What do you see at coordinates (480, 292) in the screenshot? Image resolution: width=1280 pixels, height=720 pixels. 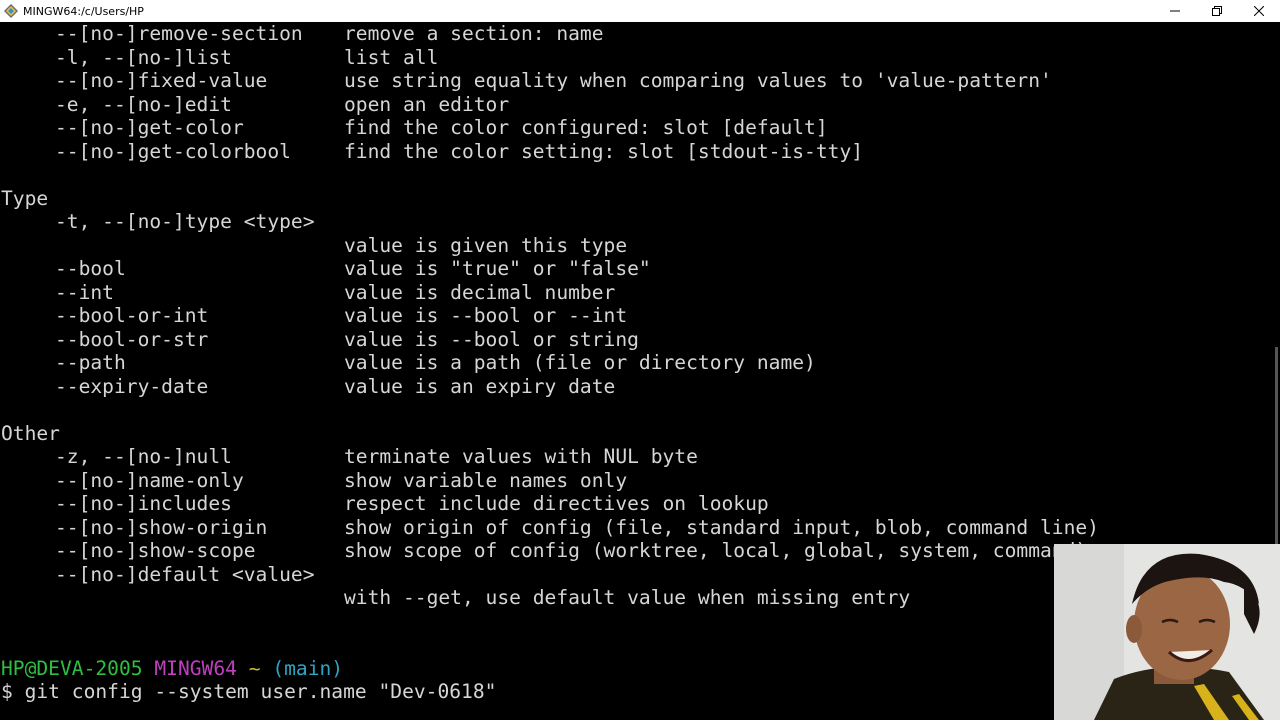 I see `option-description: value is decimal number` at bounding box center [480, 292].